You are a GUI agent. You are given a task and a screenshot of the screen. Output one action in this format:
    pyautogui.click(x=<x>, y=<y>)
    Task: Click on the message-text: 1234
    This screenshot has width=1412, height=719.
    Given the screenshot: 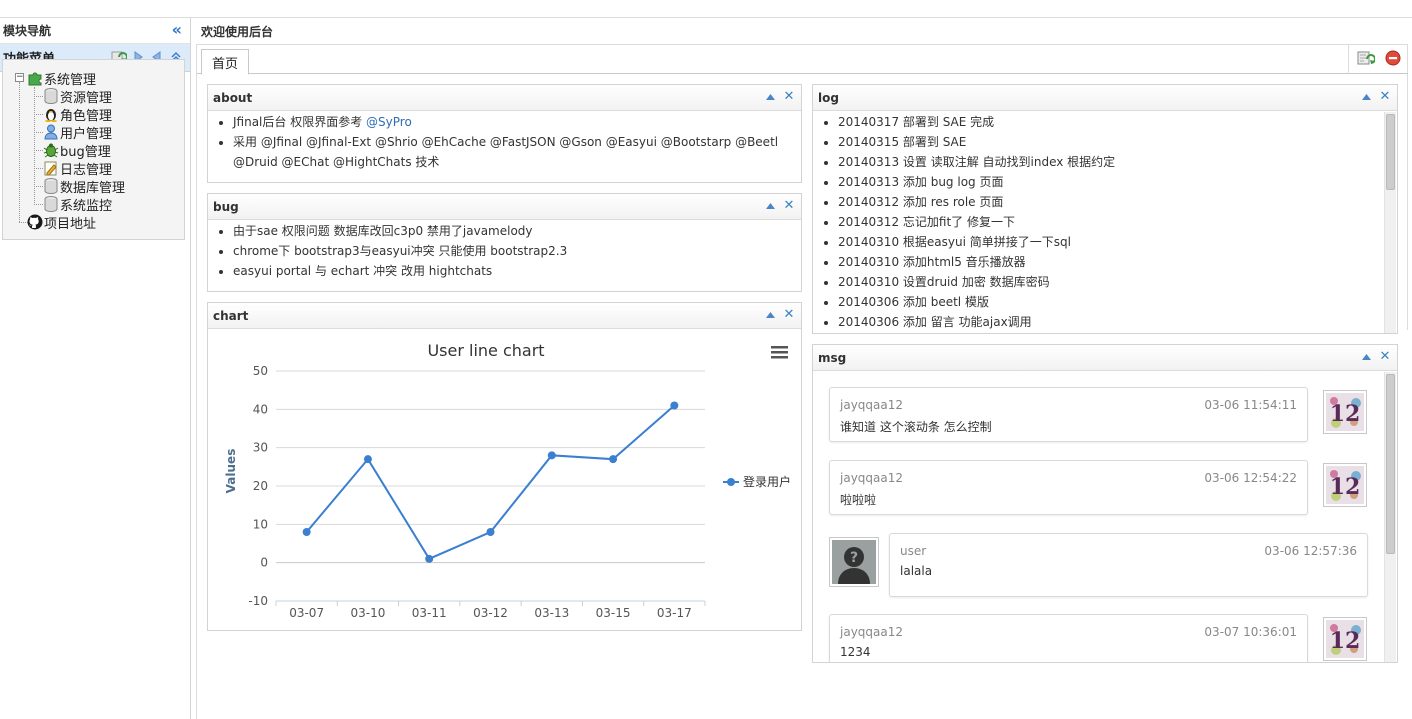 What is the action you would take?
    pyautogui.click(x=855, y=652)
    